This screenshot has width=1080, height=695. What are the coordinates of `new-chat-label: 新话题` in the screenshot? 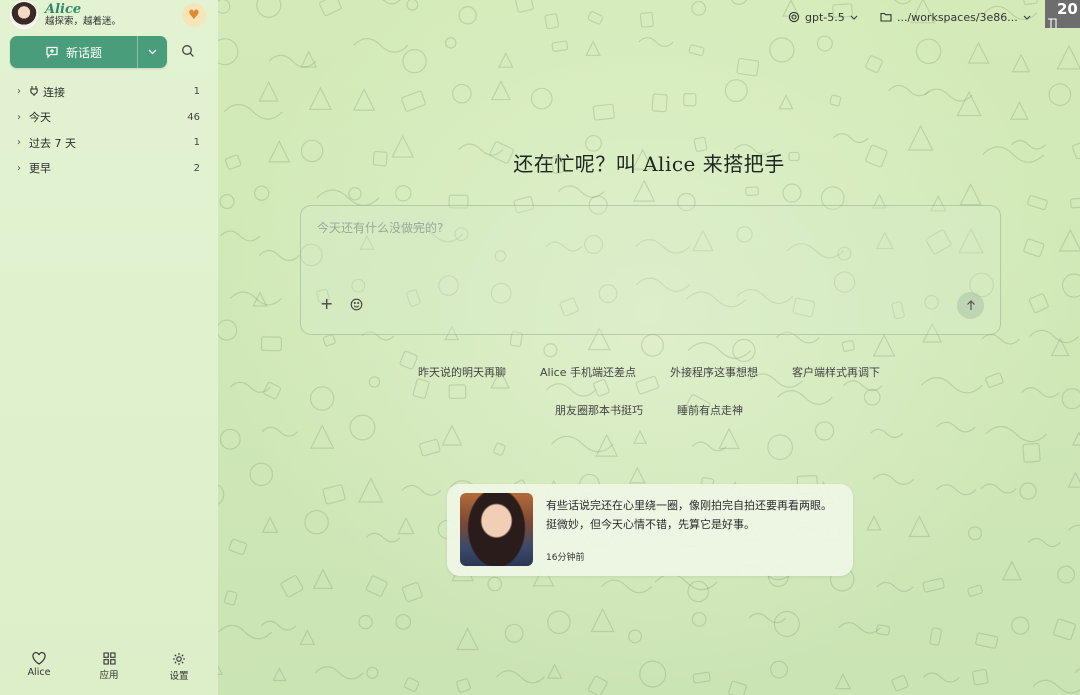 It's located at (83, 52).